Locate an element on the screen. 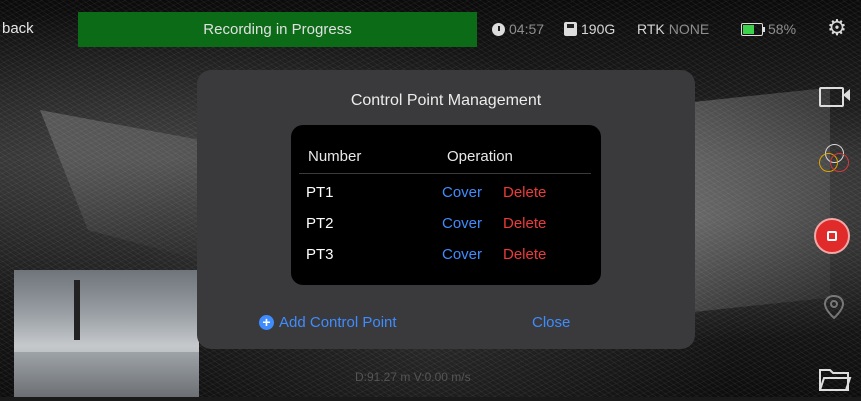  storage-value: 190G is located at coordinates (598, 29).